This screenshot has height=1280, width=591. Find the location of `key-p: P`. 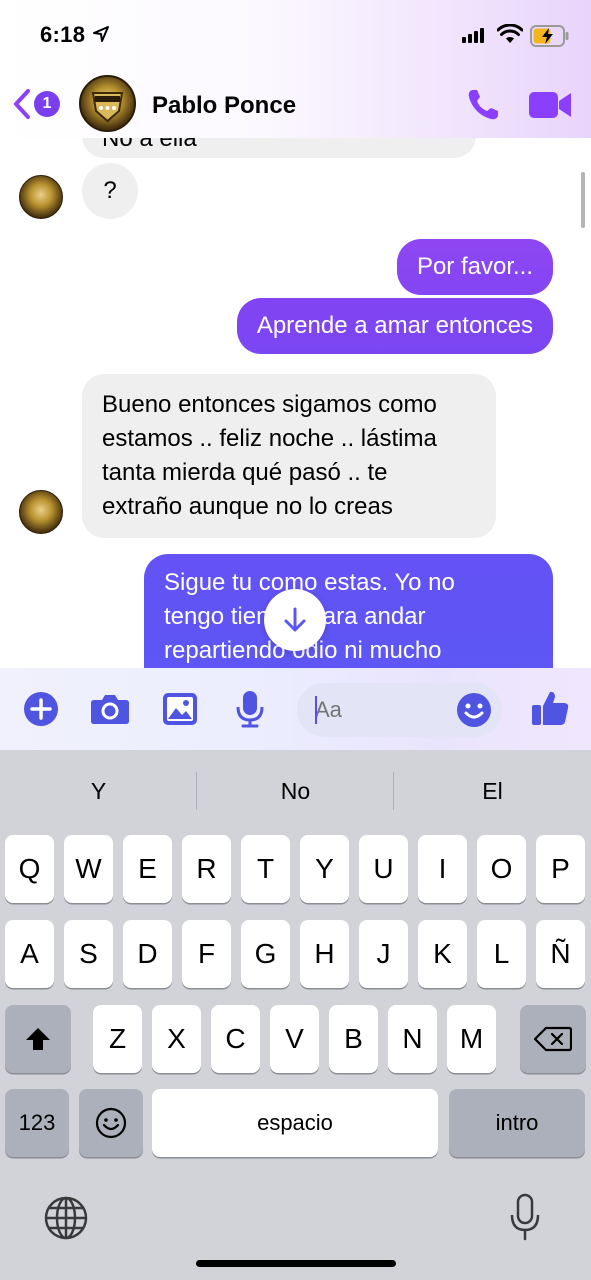

key-p: P is located at coordinates (560, 869).